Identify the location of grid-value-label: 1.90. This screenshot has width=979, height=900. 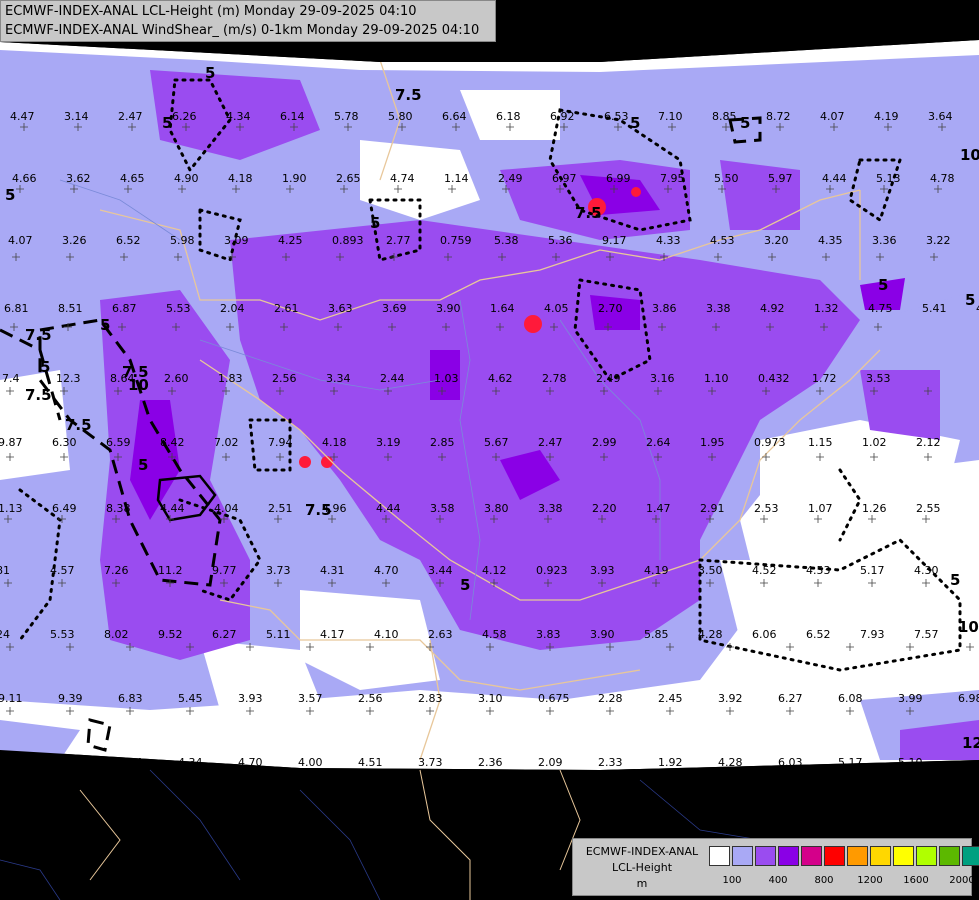
(294, 178).